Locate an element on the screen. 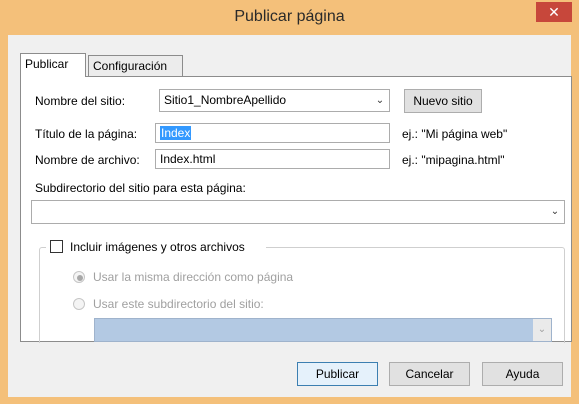 This screenshot has height=404, width=579. file-name-value: Index.html is located at coordinates (188, 159).